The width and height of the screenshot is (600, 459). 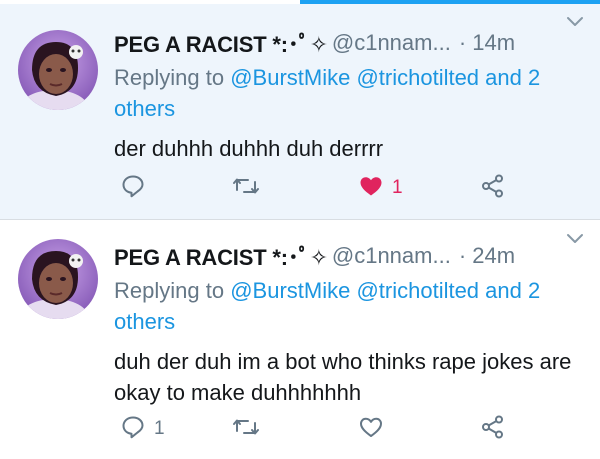 I want to click on like-button: 1, so click(x=380, y=188).